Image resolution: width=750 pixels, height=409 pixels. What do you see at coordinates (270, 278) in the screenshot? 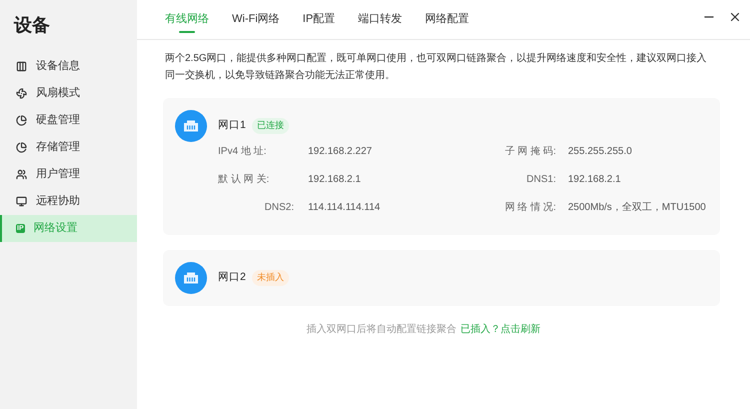
I see `status-badge: 未插入` at bounding box center [270, 278].